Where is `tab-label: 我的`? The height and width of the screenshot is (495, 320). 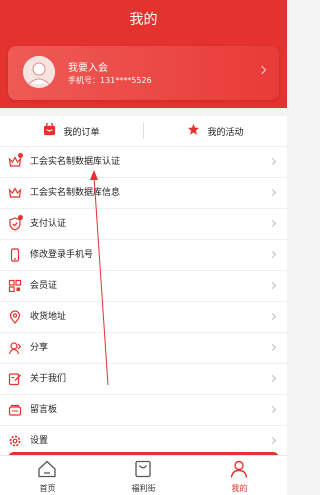
tab-label: 我的 is located at coordinates (239, 488).